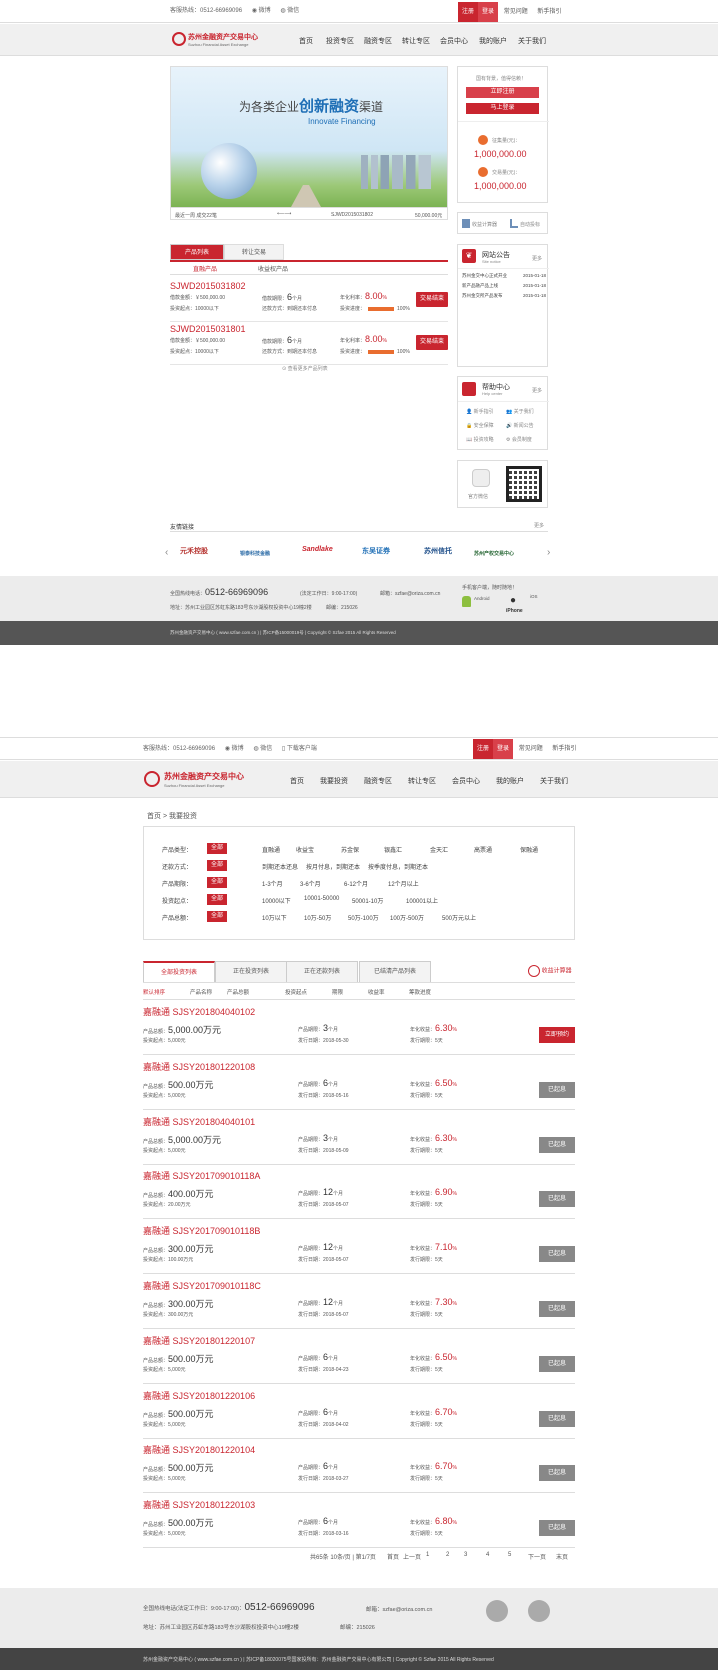  I want to click on filter-option: 10万以下, so click(274, 917).